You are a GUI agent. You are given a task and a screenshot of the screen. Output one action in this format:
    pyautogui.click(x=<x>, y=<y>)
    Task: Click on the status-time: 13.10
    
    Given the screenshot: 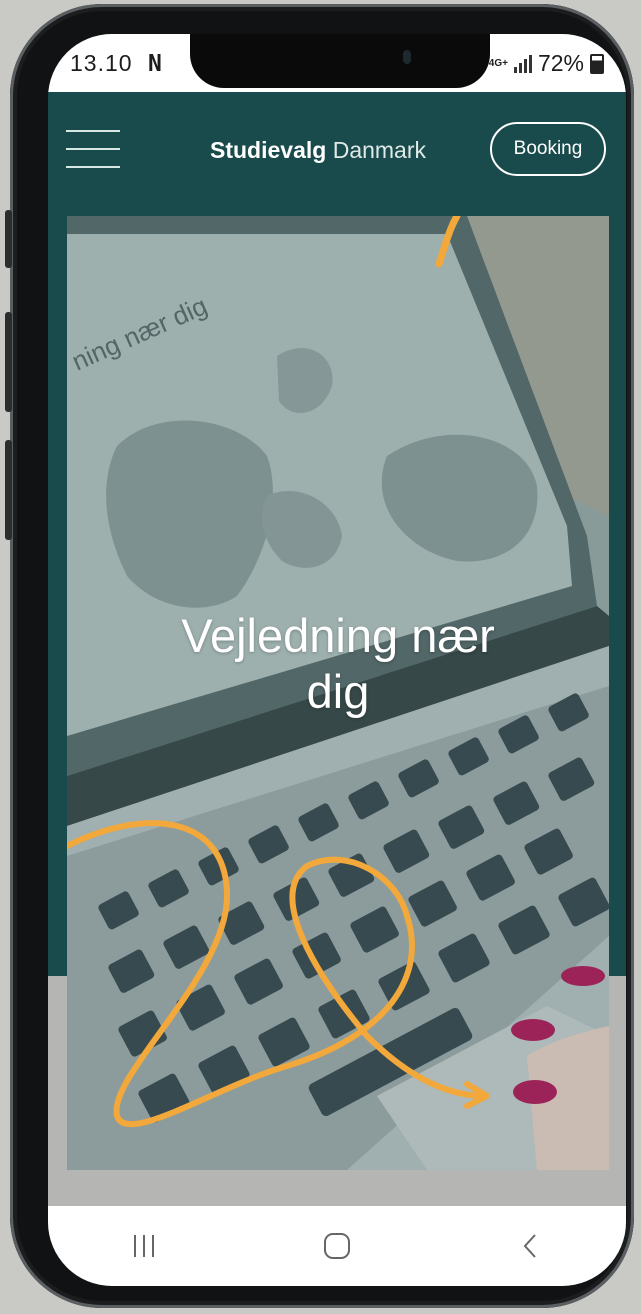 What is the action you would take?
    pyautogui.click(x=101, y=63)
    